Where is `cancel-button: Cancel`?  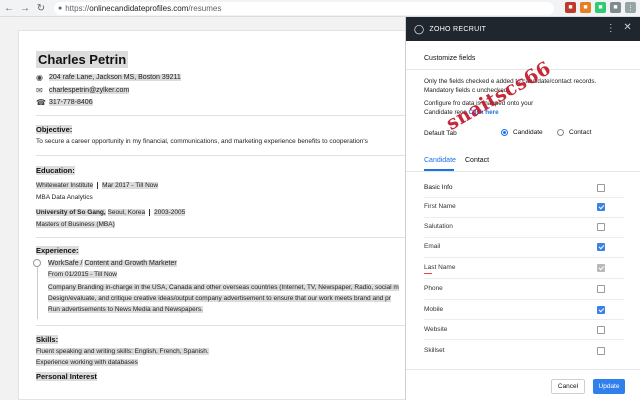
cancel-button: Cancel is located at coordinates (568, 386).